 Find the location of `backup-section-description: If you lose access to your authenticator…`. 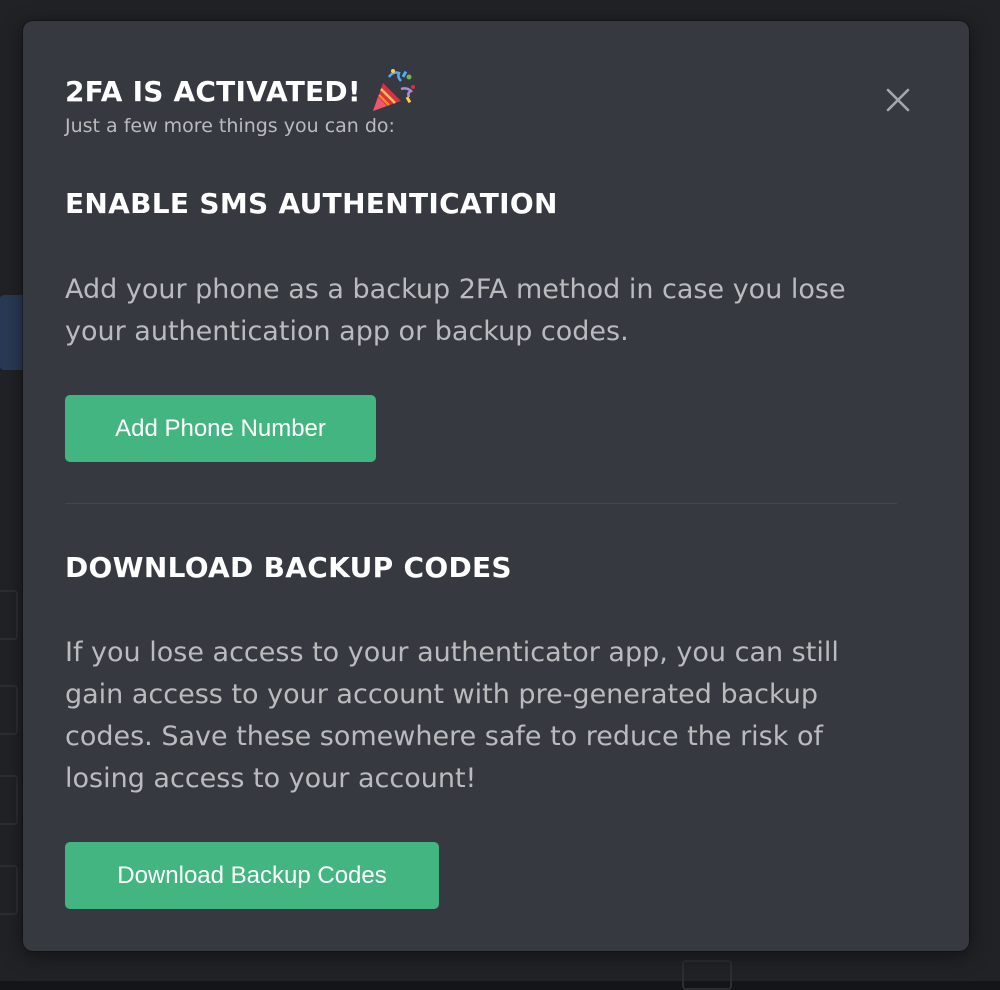

backup-section-description: If you lose access to your authenticator… is located at coordinates (452, 715).